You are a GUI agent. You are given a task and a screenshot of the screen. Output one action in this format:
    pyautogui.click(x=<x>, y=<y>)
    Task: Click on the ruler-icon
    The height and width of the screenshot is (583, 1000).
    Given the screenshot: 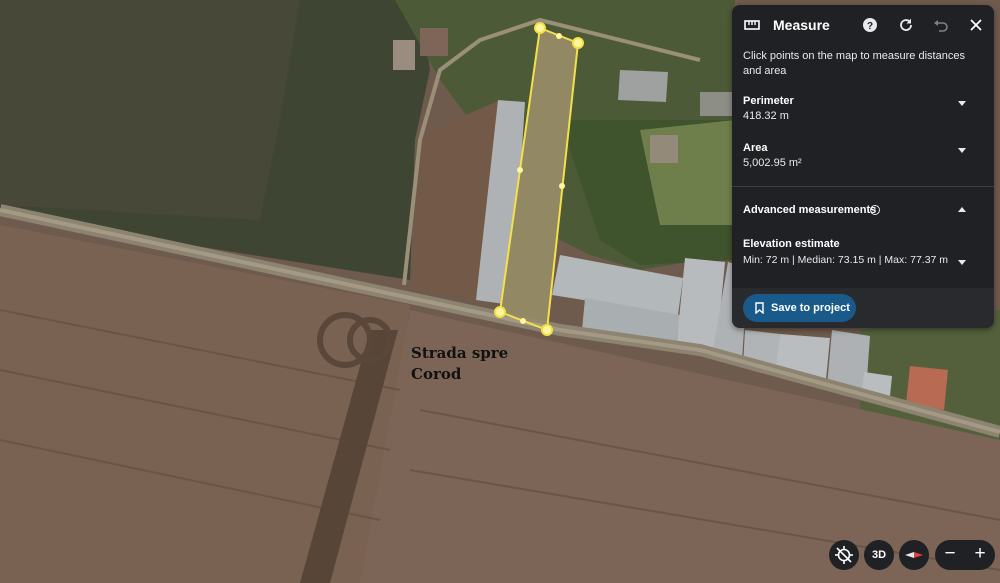 What is the action you would take?
    pyautogui.click(x=752, y=25)
    